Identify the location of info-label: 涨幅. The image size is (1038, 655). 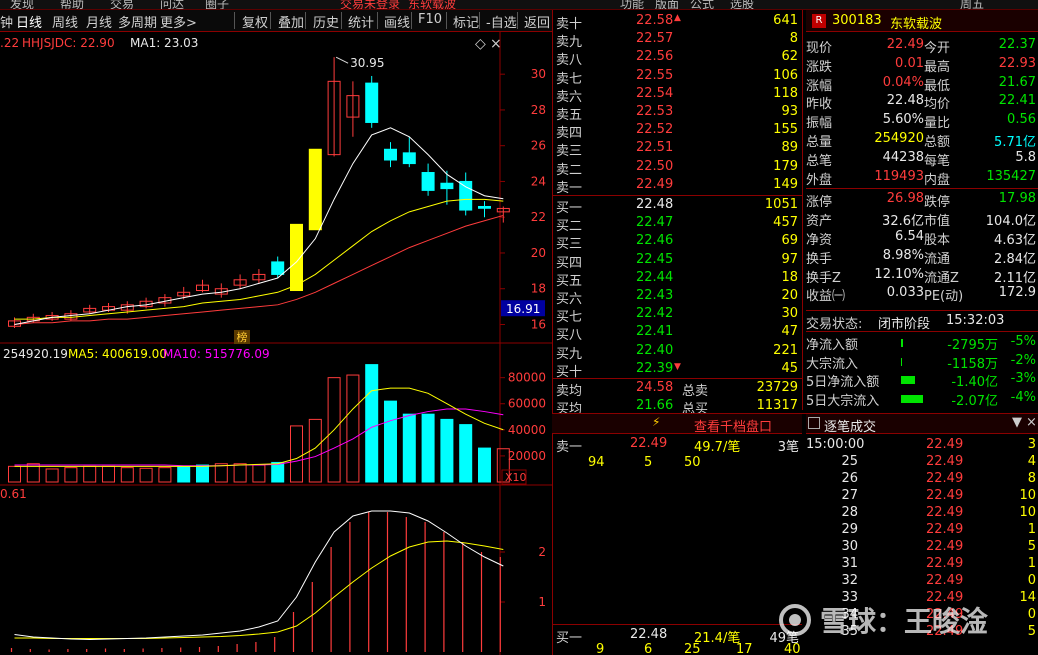
(819, 86).